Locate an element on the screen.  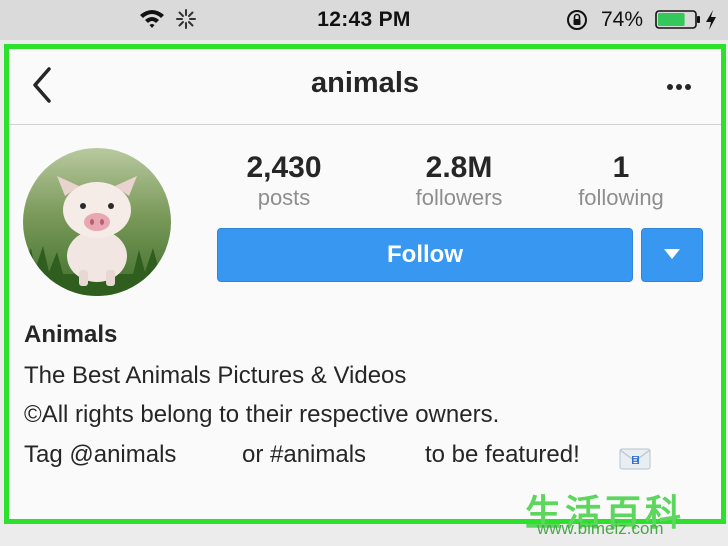
stat-following: 1 following is located at coordinates (621, 181).